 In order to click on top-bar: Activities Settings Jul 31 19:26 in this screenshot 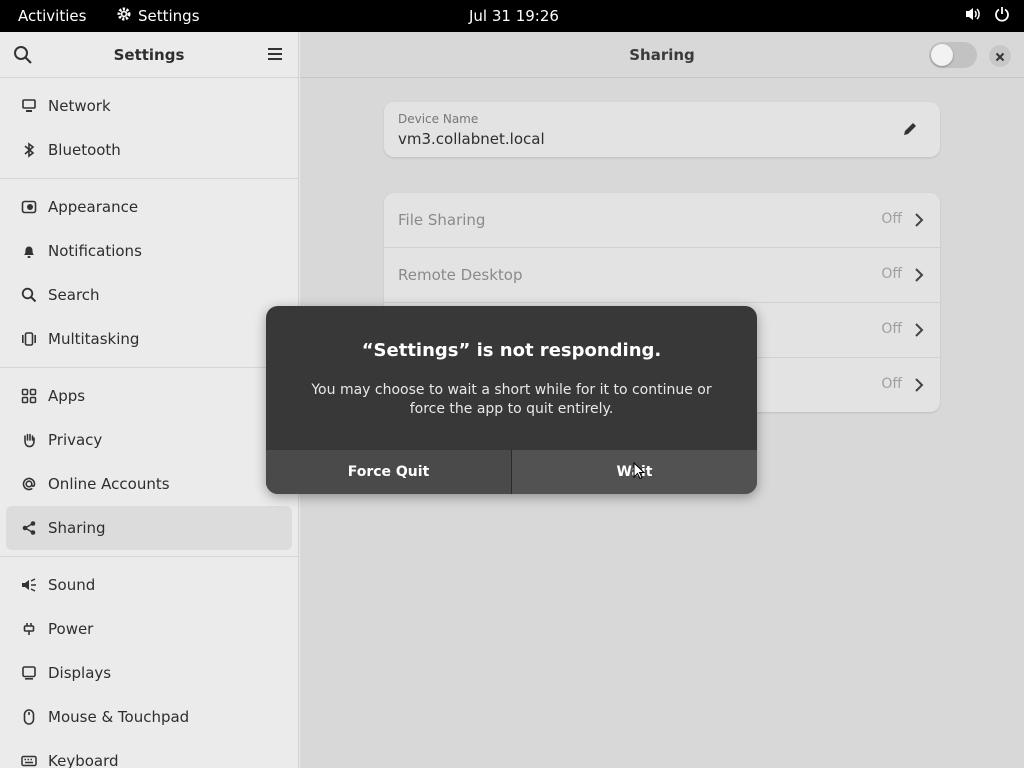, I will do `click(512, 16)`.